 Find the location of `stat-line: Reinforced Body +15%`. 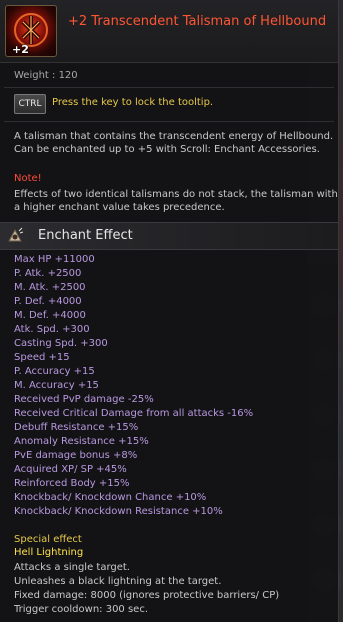

stat-line: Reinforced Body +15% is located at coordinates (72, 483).